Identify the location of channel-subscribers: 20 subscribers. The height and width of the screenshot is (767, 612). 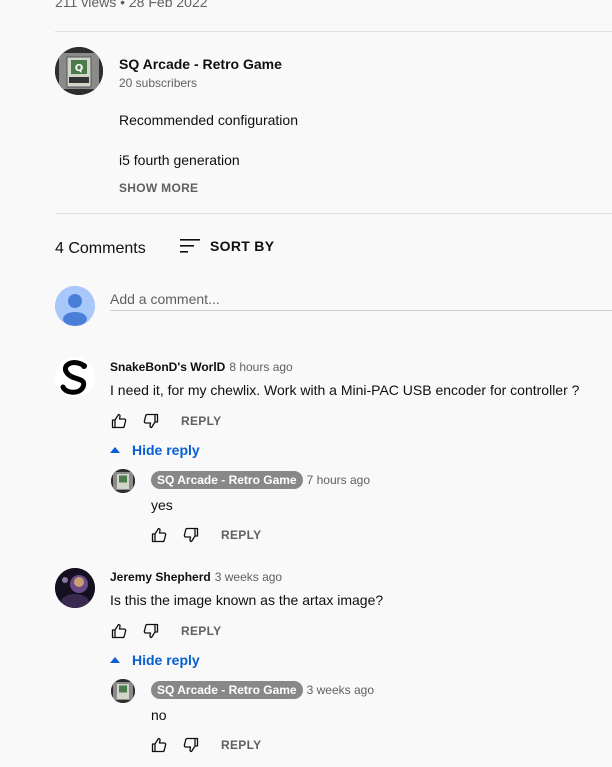
(158, 83).